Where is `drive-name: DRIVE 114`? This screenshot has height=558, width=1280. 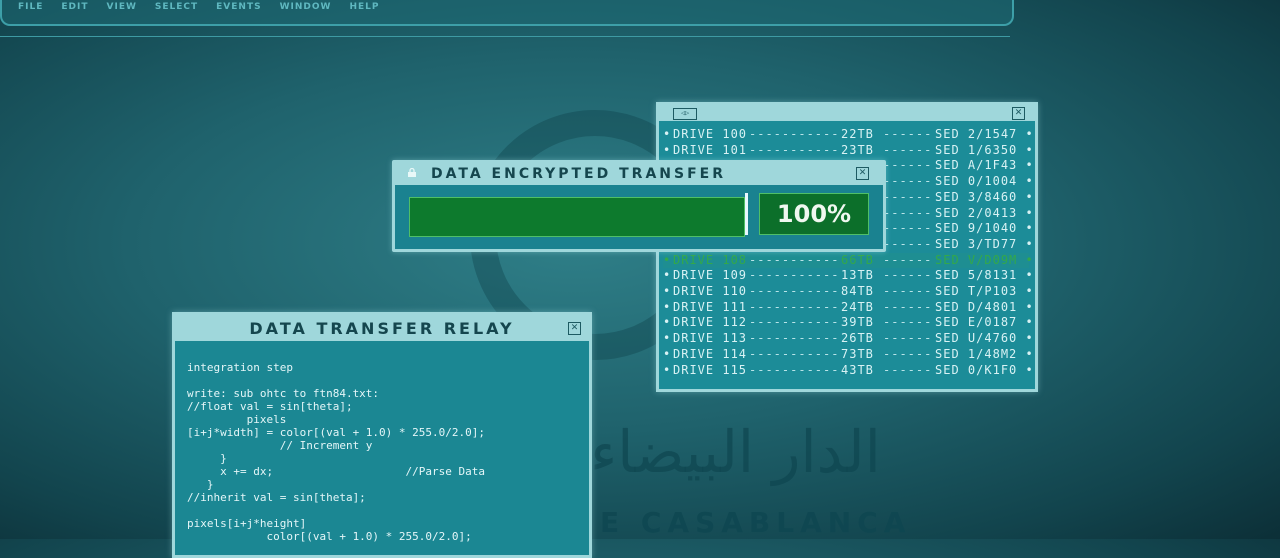 drive-name: DRIVE 114 is located at coordinates (710, 353).